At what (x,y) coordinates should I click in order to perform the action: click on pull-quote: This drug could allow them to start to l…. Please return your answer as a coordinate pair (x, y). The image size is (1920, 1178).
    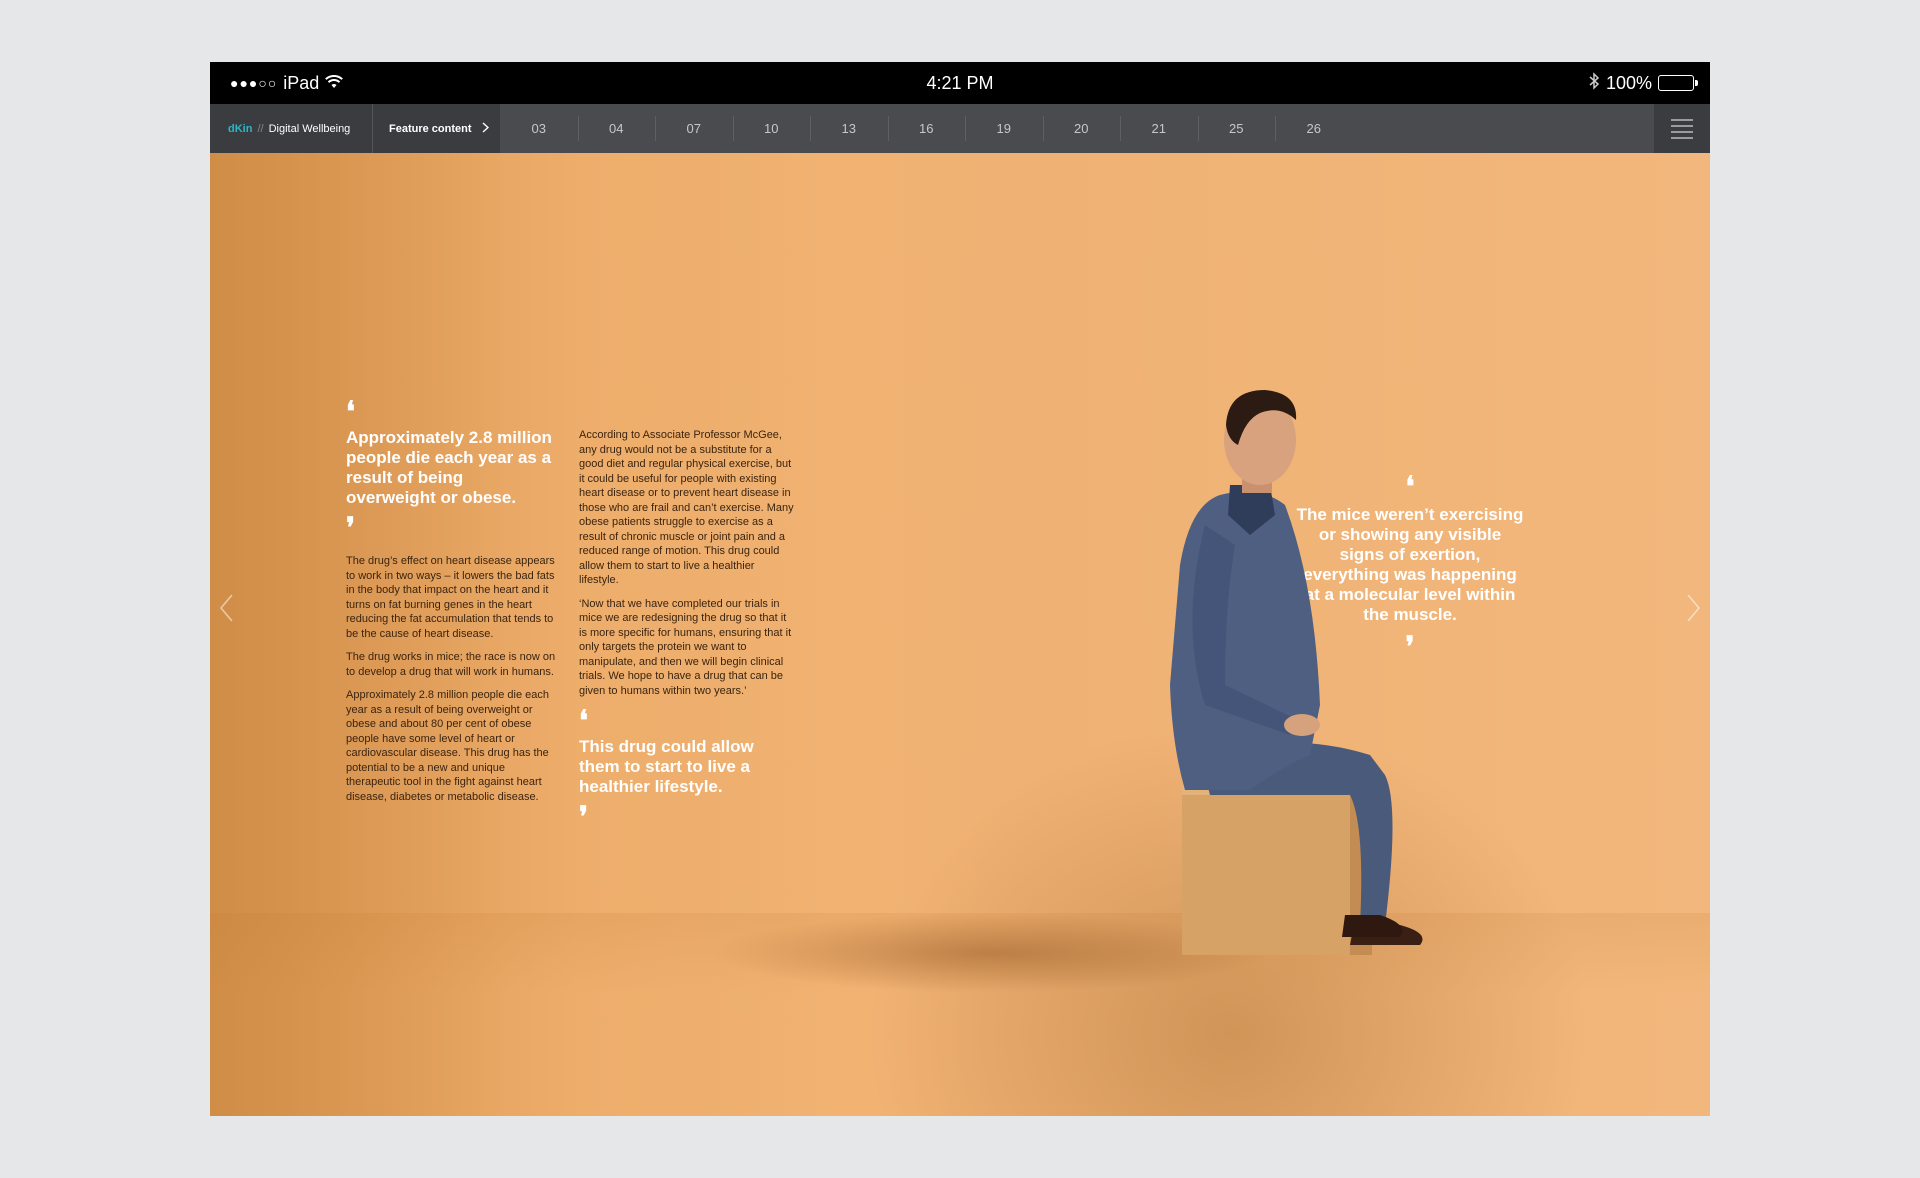
    Looking at the image, I should click on (666, 766).